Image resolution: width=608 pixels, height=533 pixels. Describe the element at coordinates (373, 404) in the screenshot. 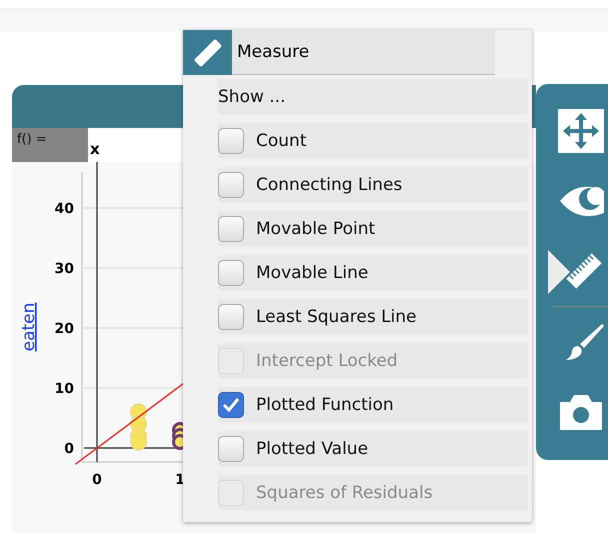

I see `menu-item: Plotted Function` at that location.